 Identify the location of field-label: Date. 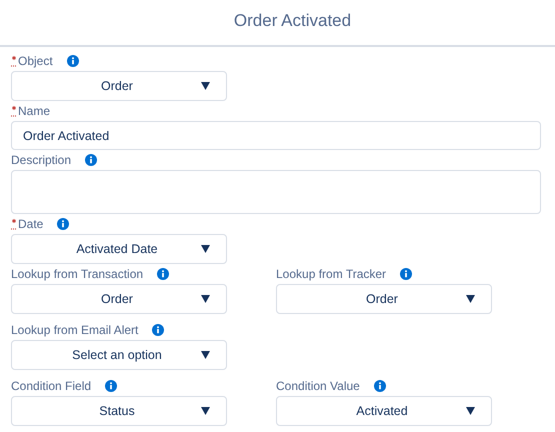
(31, 224).